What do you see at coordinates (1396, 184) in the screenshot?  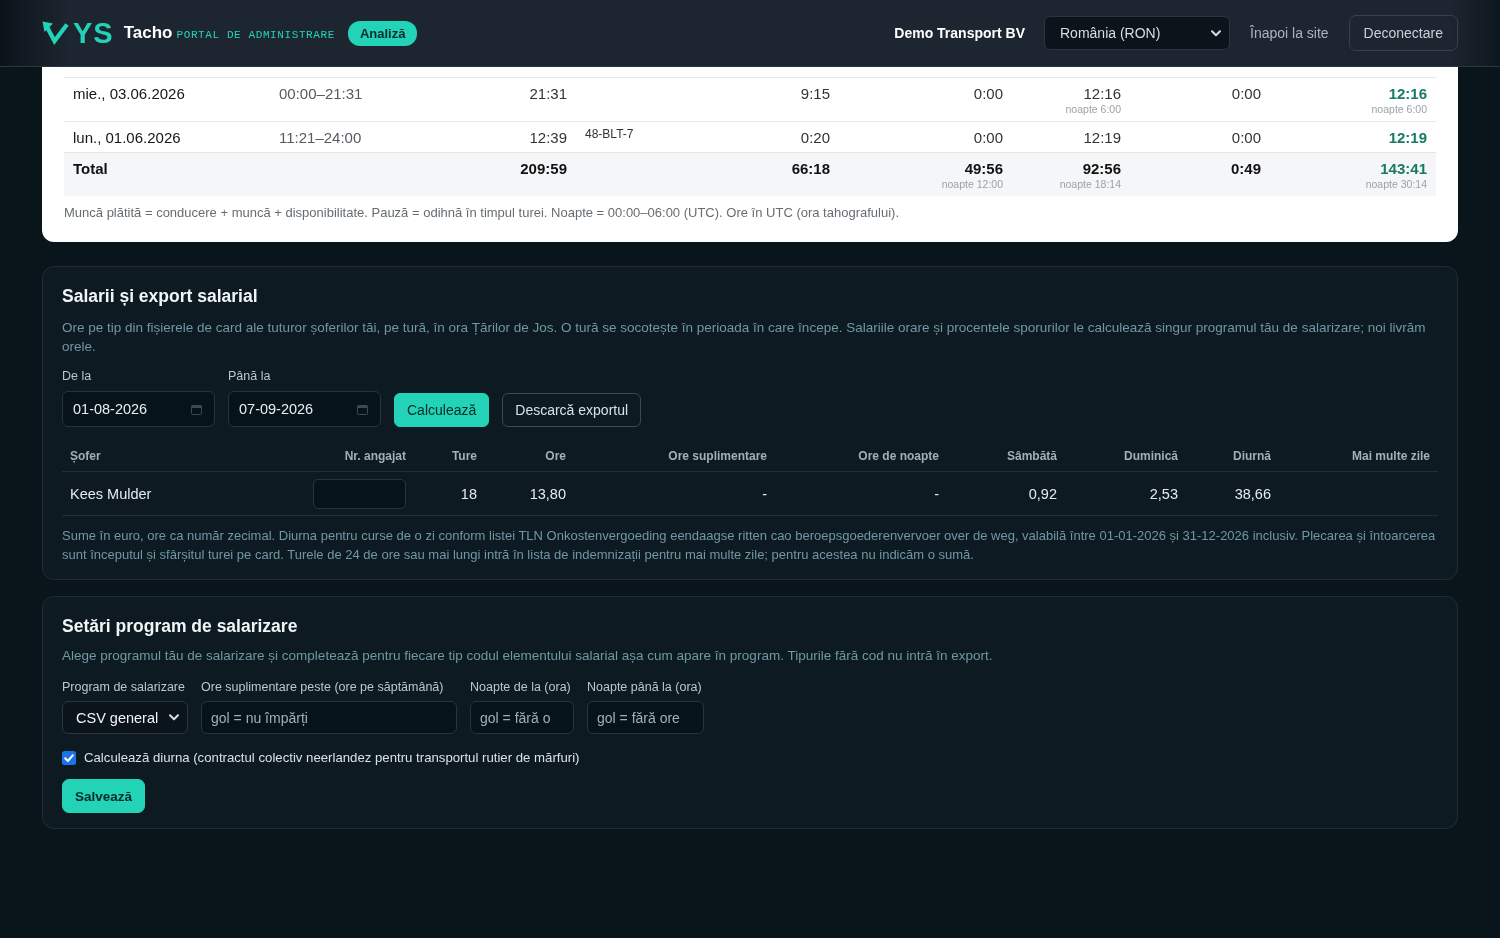 I see `night-hours-note: noapte 30:14` at bounding box center [1396, 184].